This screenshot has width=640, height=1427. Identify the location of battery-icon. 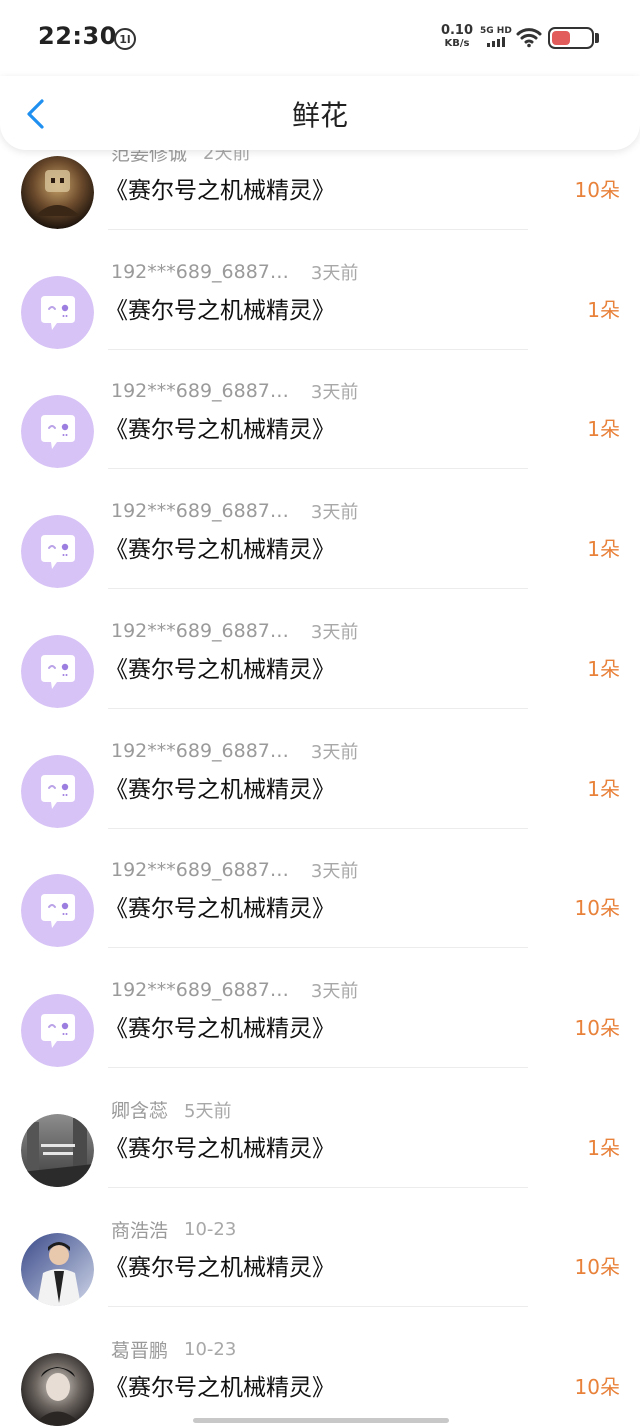
(571, 38).